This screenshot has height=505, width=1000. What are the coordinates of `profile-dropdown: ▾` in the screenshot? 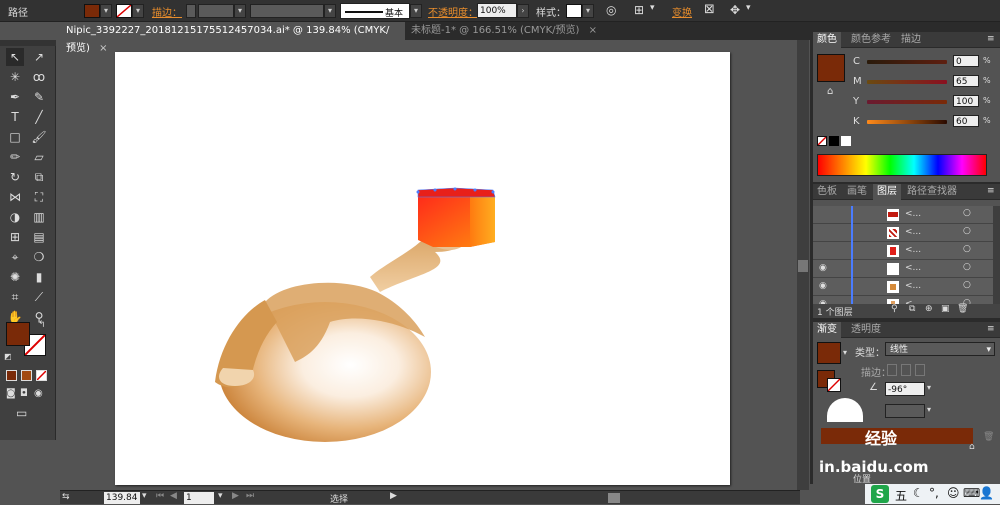 It's located at (330, 11).